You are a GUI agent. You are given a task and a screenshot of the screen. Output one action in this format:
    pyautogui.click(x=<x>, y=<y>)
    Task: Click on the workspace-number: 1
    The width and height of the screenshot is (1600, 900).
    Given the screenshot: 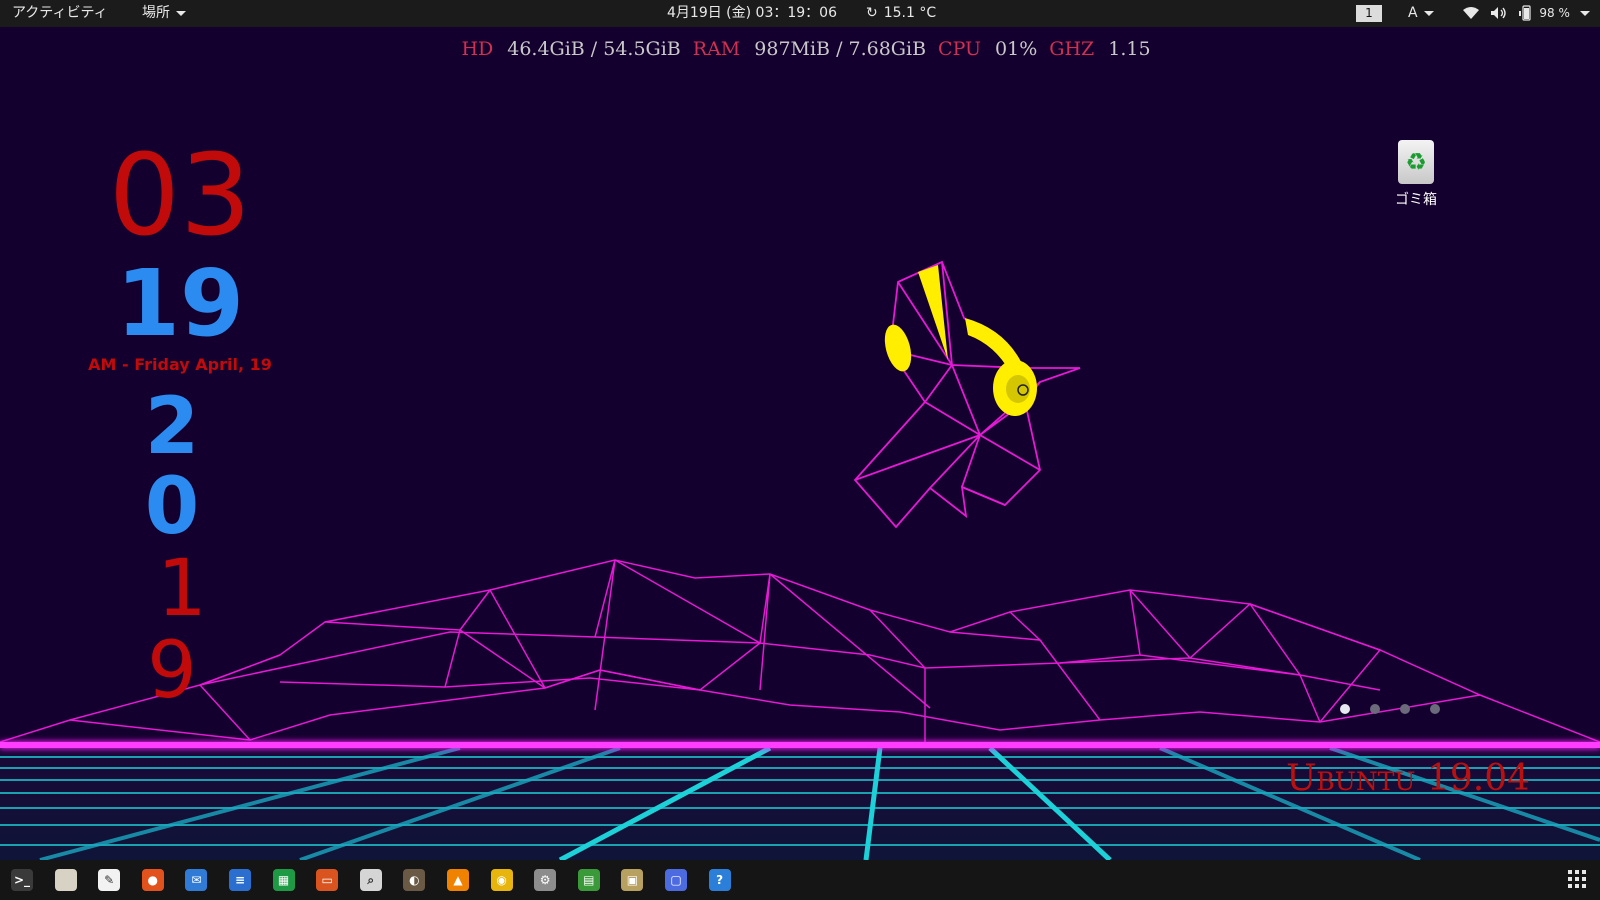 What is the action you would take?
    pyautogui.click(x=1369, y=13)
    